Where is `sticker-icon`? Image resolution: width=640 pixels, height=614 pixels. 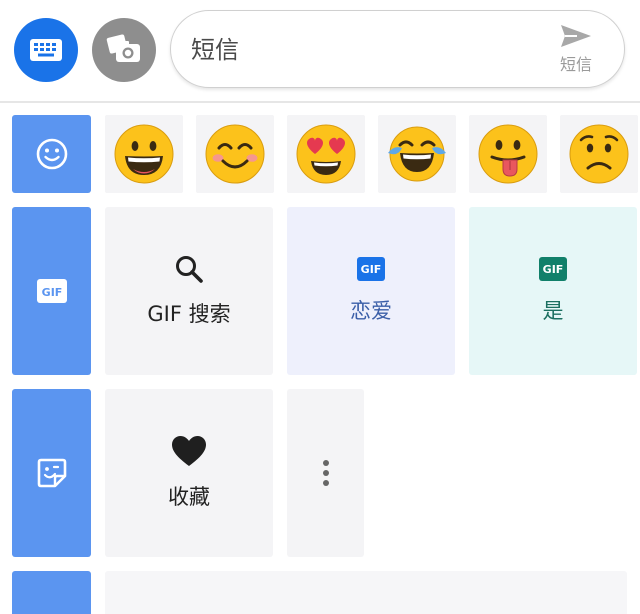
sticker-icon is located at coordinates (51, 473).